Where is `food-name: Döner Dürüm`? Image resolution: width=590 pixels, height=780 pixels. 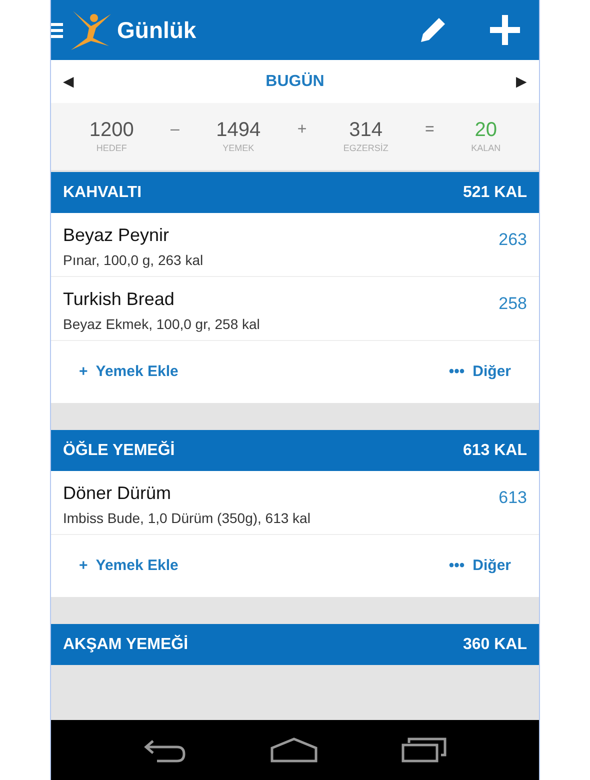 food-name: Döner Dürüm is located at coordinates (117, 494).